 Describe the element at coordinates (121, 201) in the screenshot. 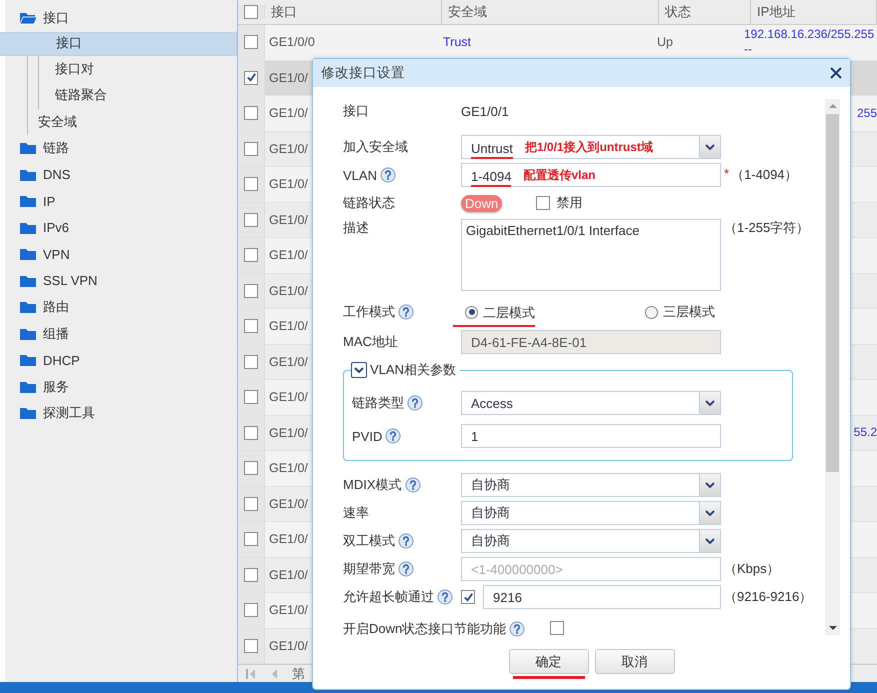

I see `sidebar-item: IP` at that location.